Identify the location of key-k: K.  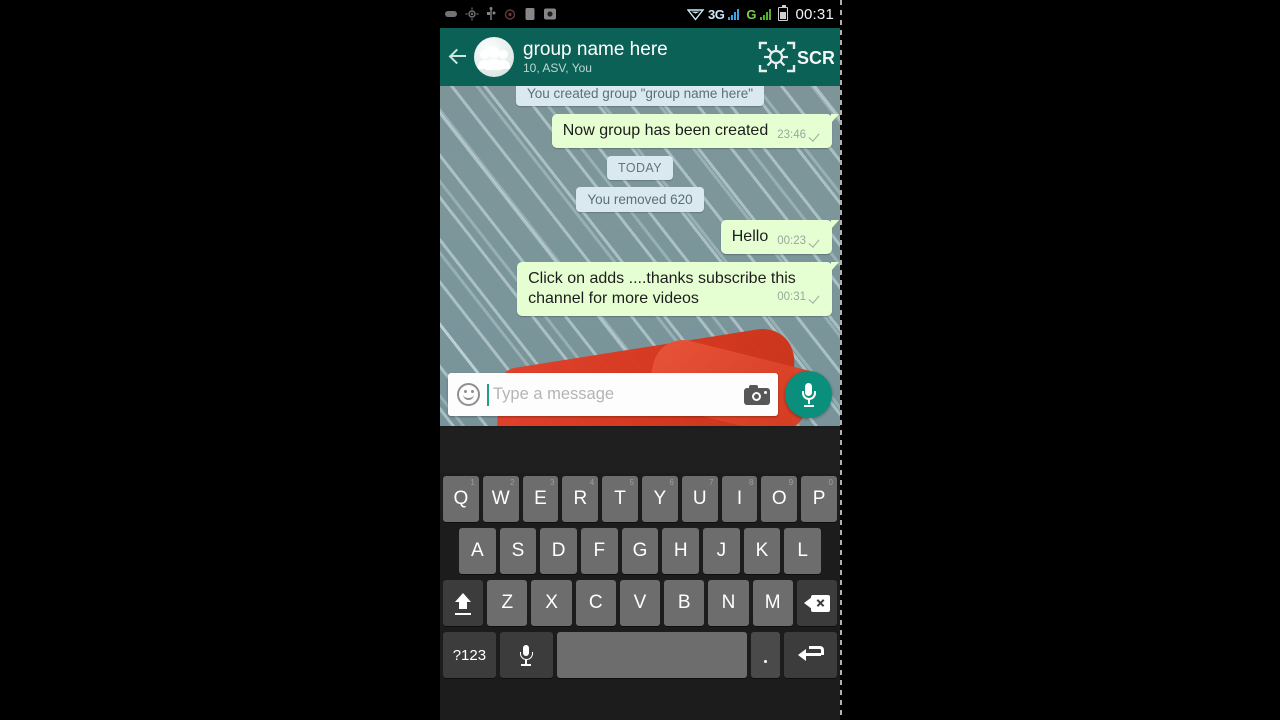
(762, 551).